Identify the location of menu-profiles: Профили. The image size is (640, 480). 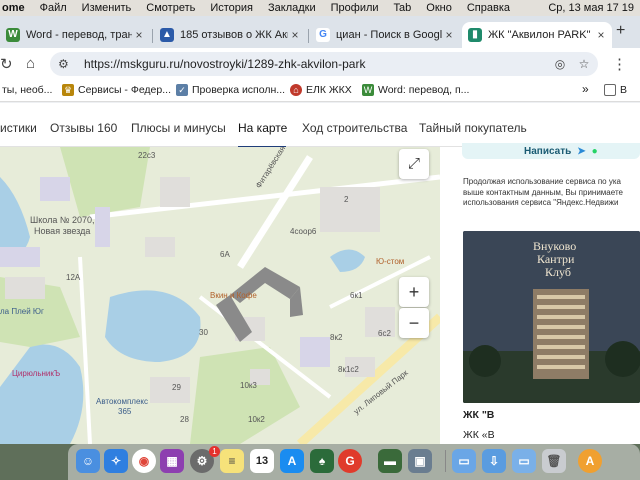
(355, 8).